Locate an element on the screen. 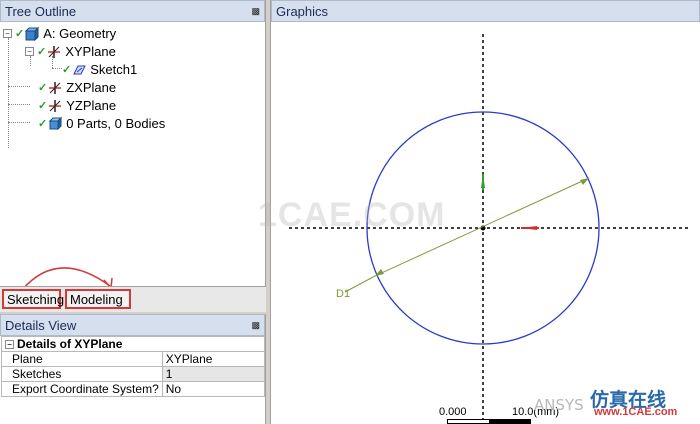  tree-item-geometry: − ✓ A: Geometry is located at coordinates (59, 33).